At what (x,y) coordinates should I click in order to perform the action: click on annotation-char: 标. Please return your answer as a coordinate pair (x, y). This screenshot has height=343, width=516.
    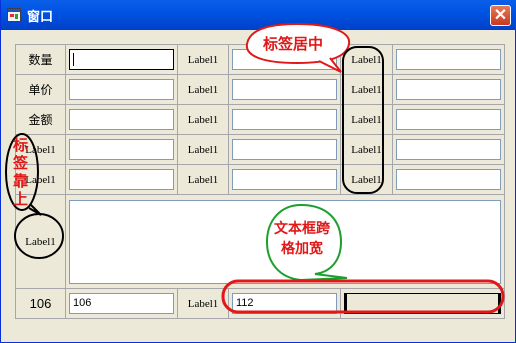
    Looking at the image, I should click on (21, 145).